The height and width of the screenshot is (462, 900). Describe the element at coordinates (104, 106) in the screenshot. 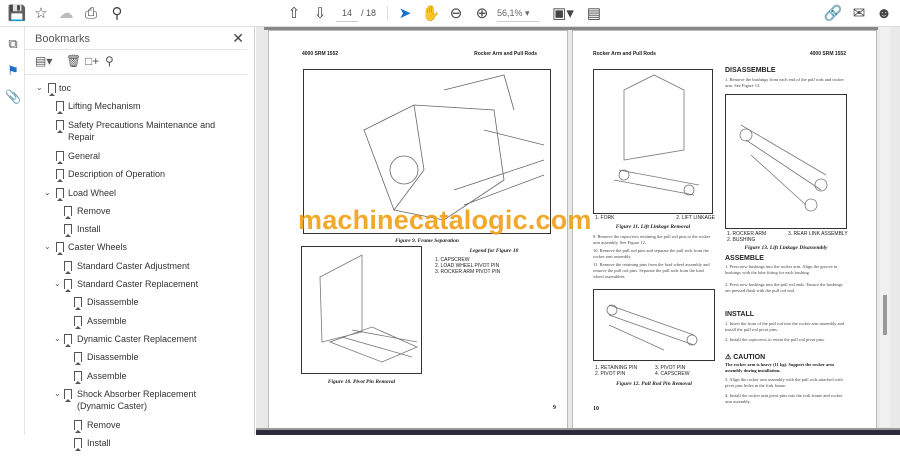

I see `bookmark-label: Lifting Mechanism` at that location.